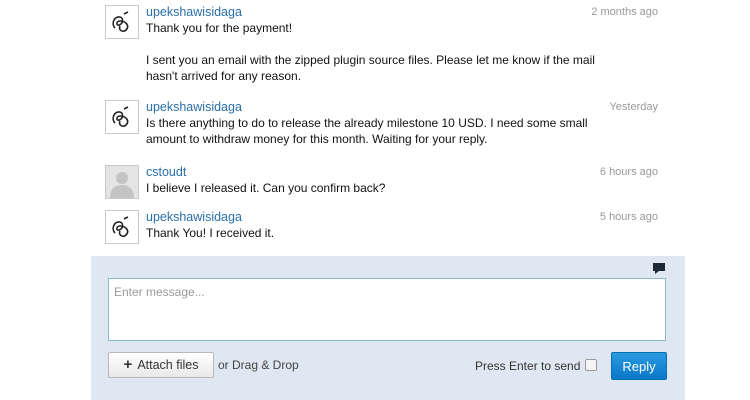  What do you see at coordinates (528, 366) in the screenshot?
I see `press-enter-label: Press Enter to send` at bounding box center [528, 366].